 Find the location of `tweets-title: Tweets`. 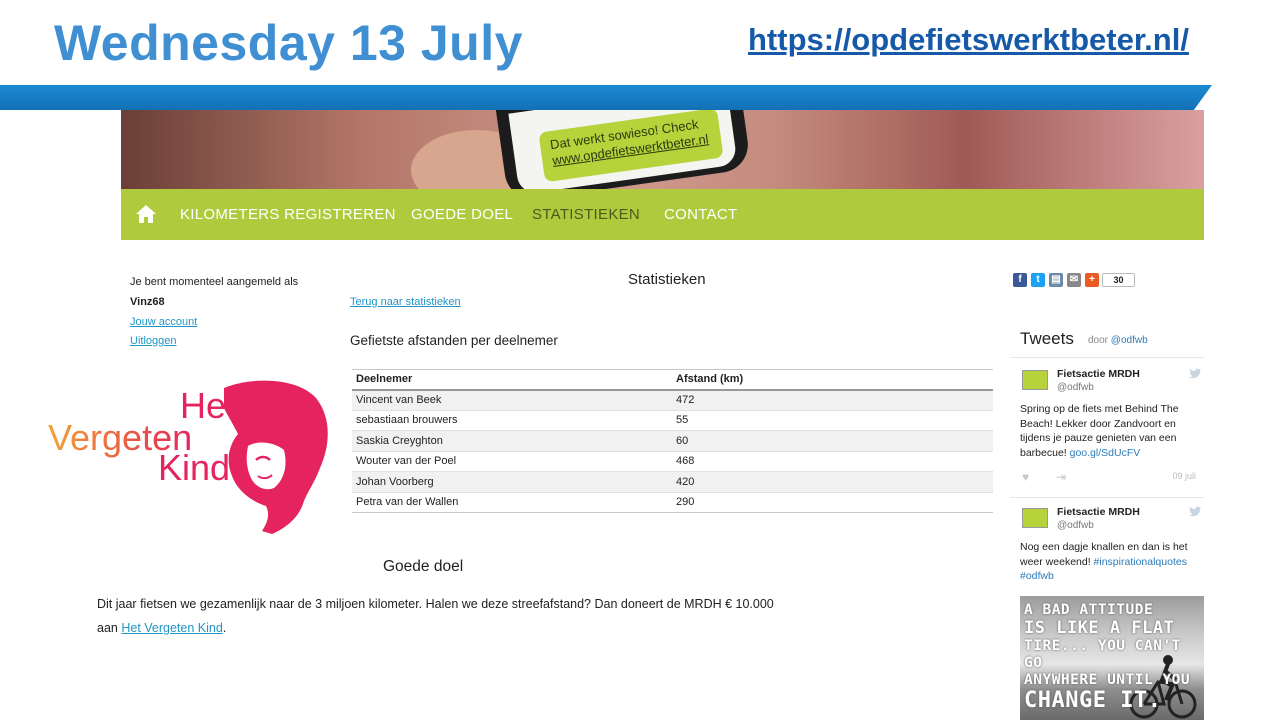

tweets-title: Tweets is located at coordinates (1047, 338).